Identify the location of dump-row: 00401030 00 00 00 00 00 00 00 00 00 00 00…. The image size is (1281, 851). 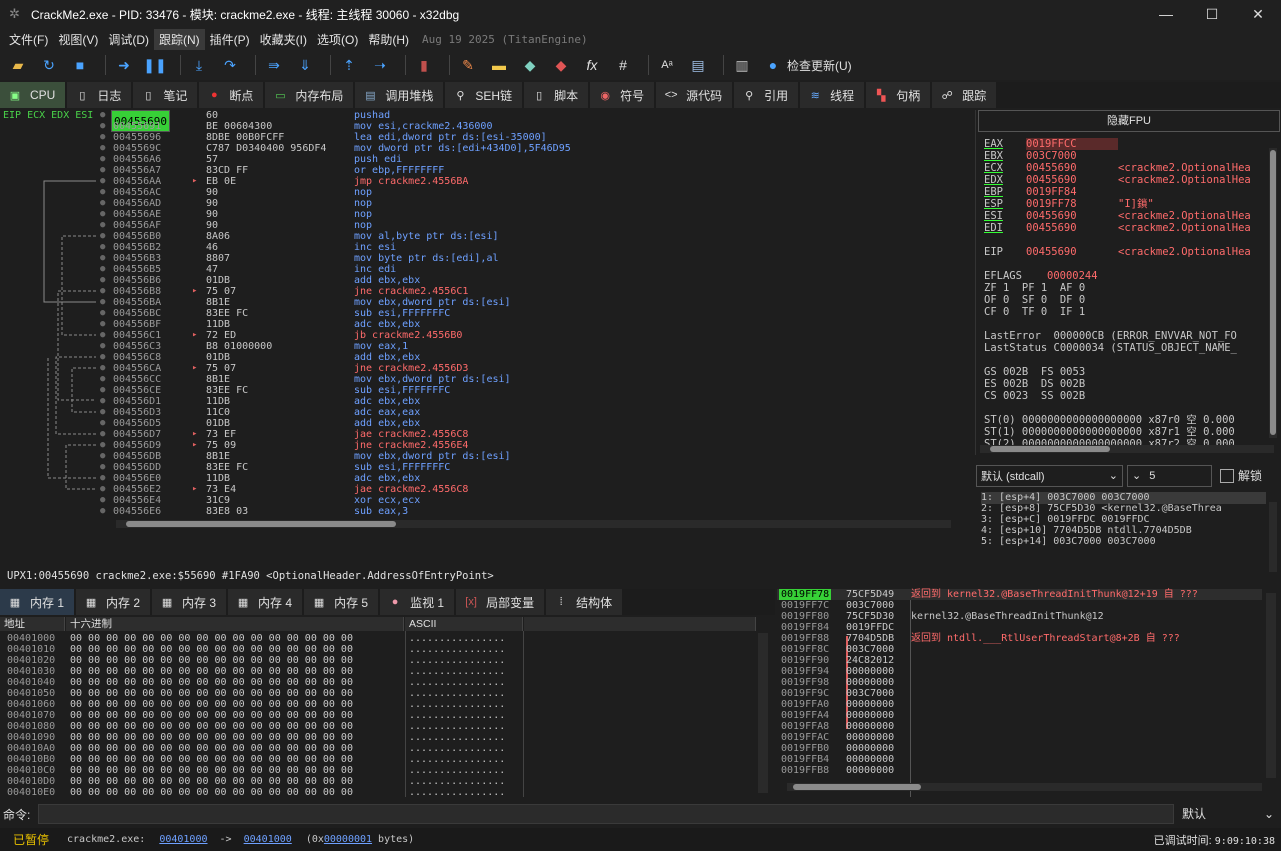
(377, 671).